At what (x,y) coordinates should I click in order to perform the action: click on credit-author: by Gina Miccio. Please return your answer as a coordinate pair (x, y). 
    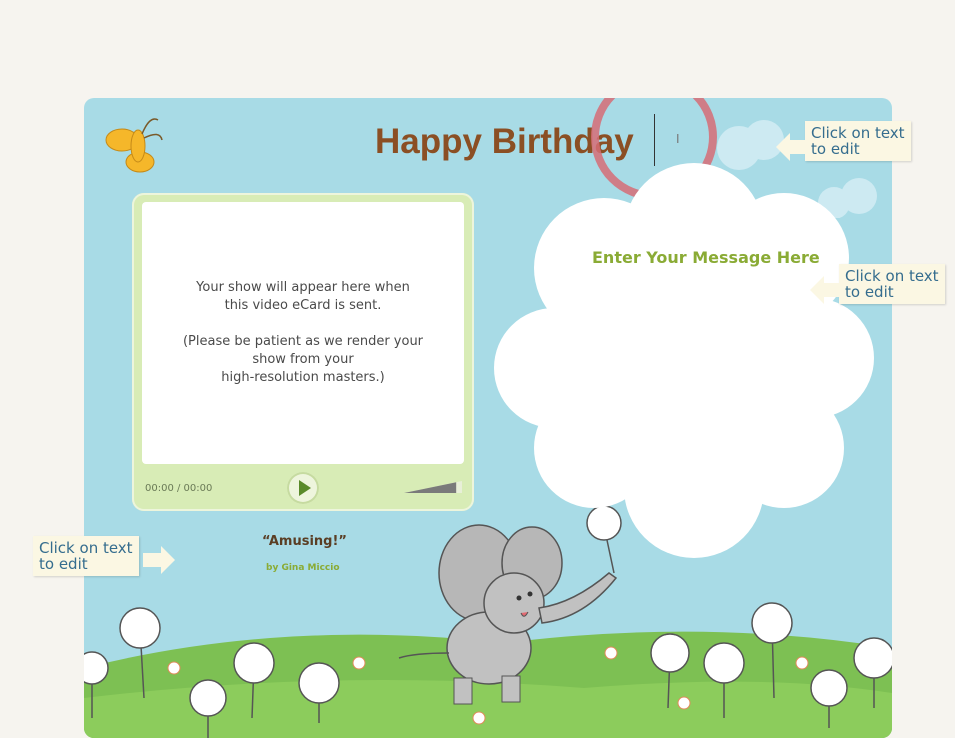
    Looking at the image, I should click on (303, 568).